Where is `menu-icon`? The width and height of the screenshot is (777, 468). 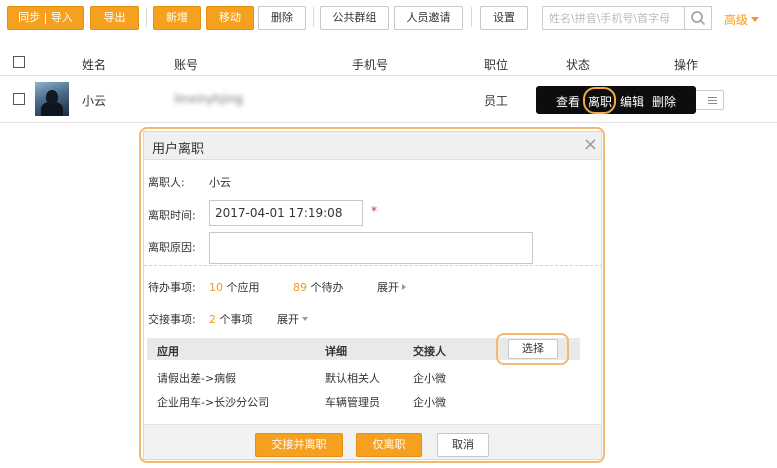 menu-icon is located at coordinates (712, 100).